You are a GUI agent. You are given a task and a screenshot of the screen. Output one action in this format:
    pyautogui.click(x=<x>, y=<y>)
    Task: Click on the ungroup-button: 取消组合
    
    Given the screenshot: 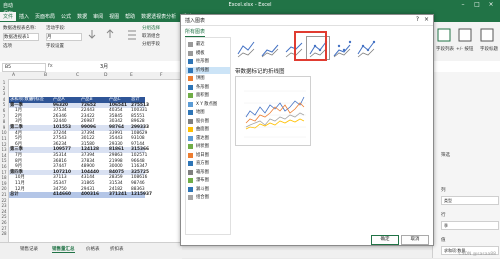 What is the action you would take?
    pyautogui.click(x=151, y=36)
    